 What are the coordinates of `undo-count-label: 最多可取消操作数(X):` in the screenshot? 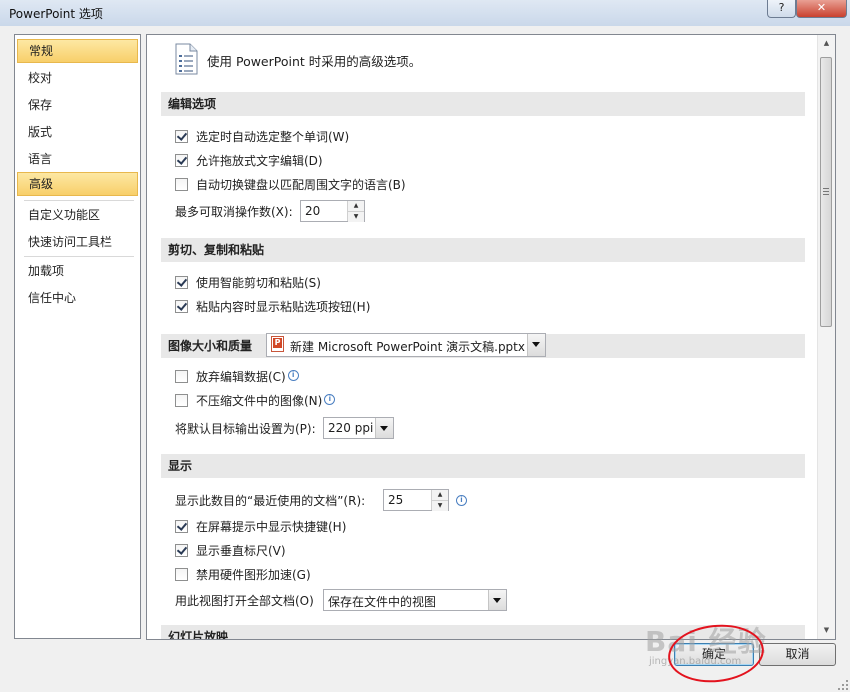 It's located at (234, 212).